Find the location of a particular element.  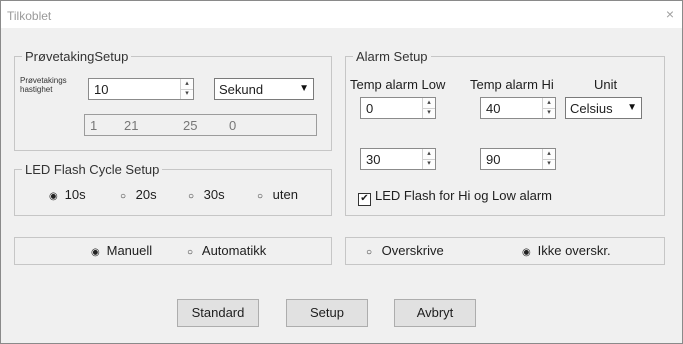

temp-low-value-2: 30 is located at coordinates (373, 159).